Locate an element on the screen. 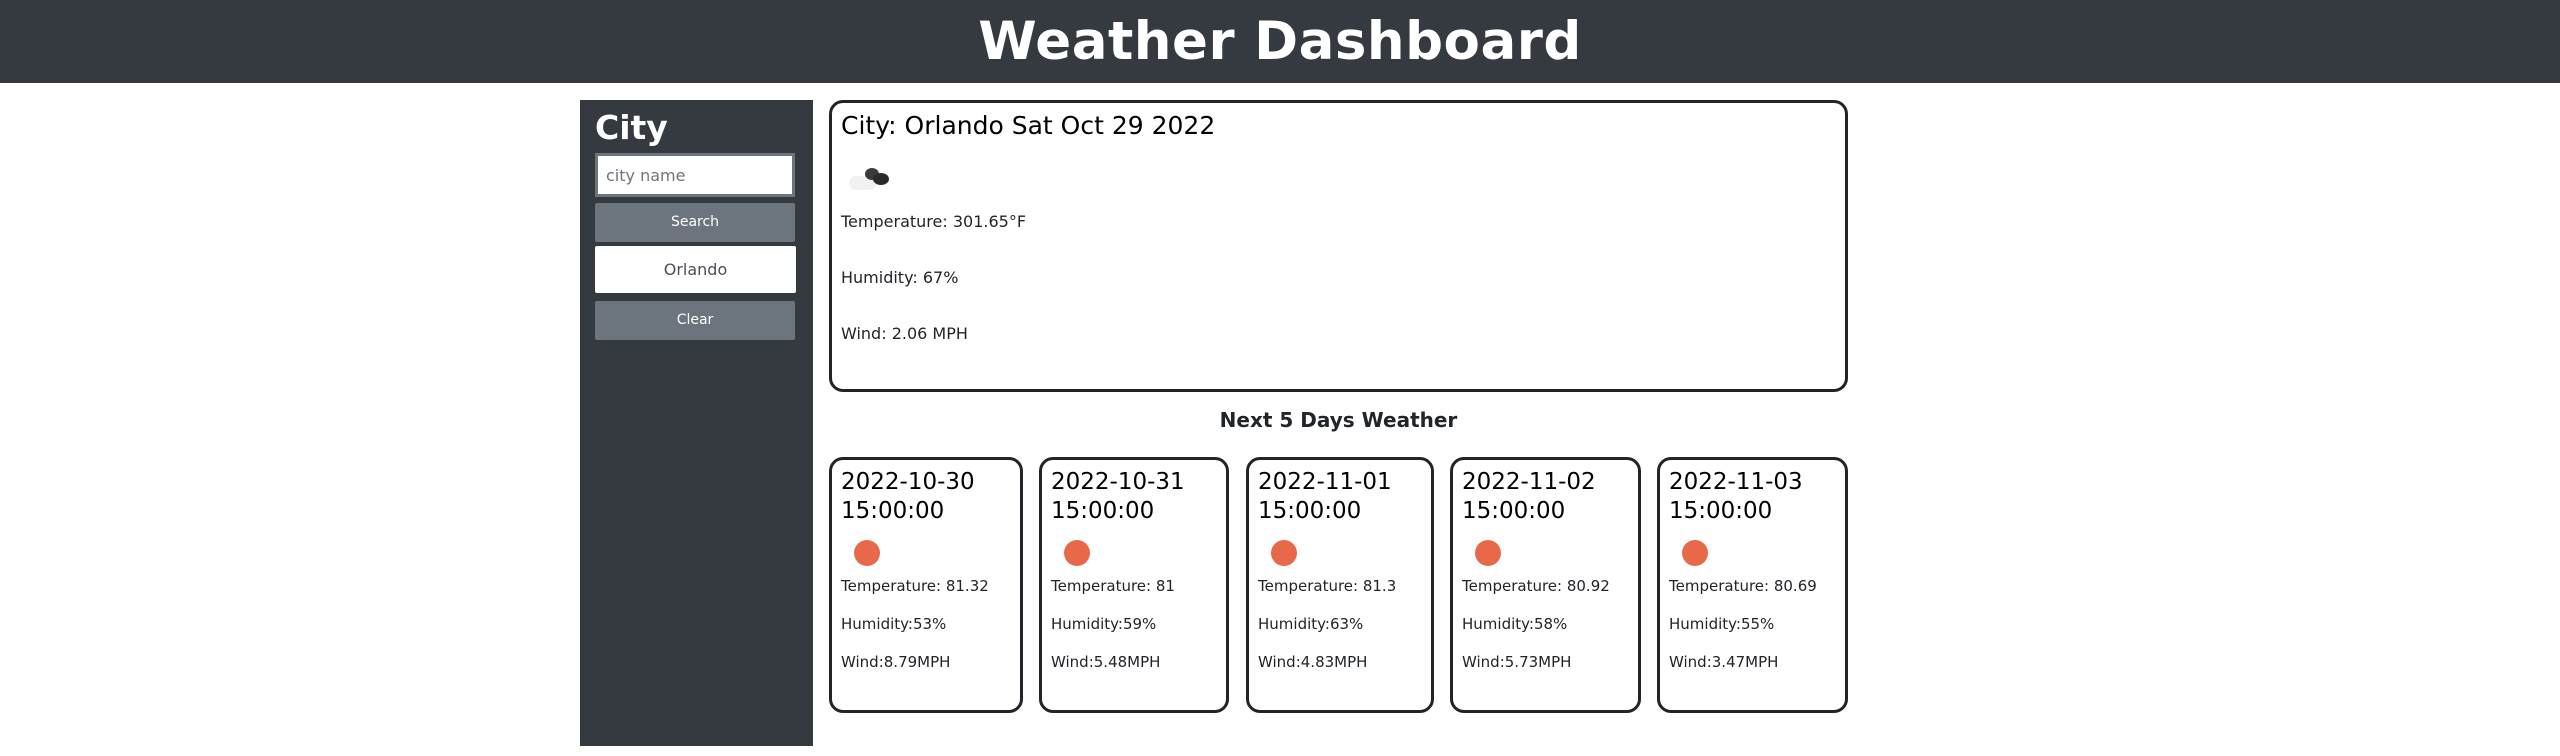 This screenshot has width=2560, height=756. forecast-wind: Wind:5.48MPH is located at coordinates (1106, 662).